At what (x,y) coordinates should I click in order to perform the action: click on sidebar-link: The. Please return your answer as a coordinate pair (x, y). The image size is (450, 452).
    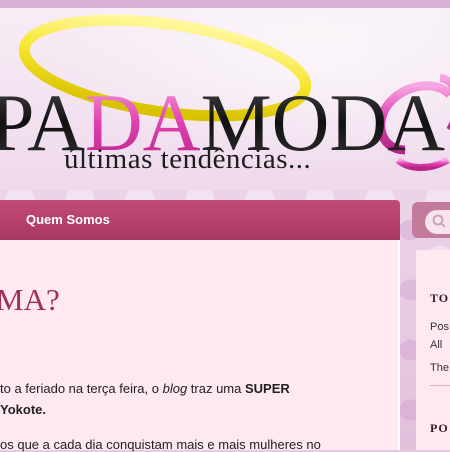
    Looking at the image, I should click on (439, 368).